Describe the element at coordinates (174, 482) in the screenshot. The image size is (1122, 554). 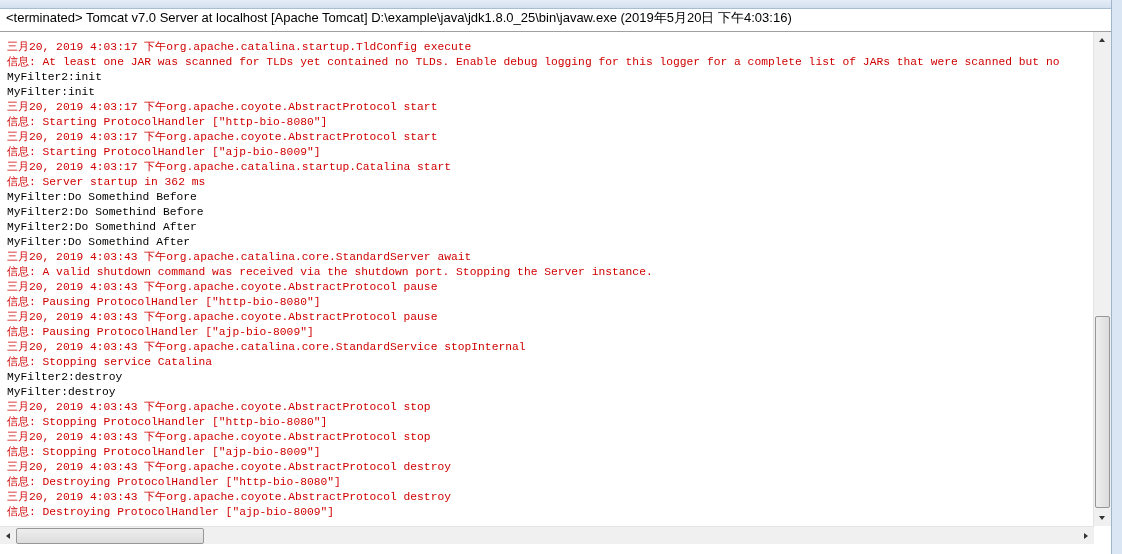
I see `log-line: 信息: Destroying ProtocolHandler ["http-bio-8080"]` at that location.